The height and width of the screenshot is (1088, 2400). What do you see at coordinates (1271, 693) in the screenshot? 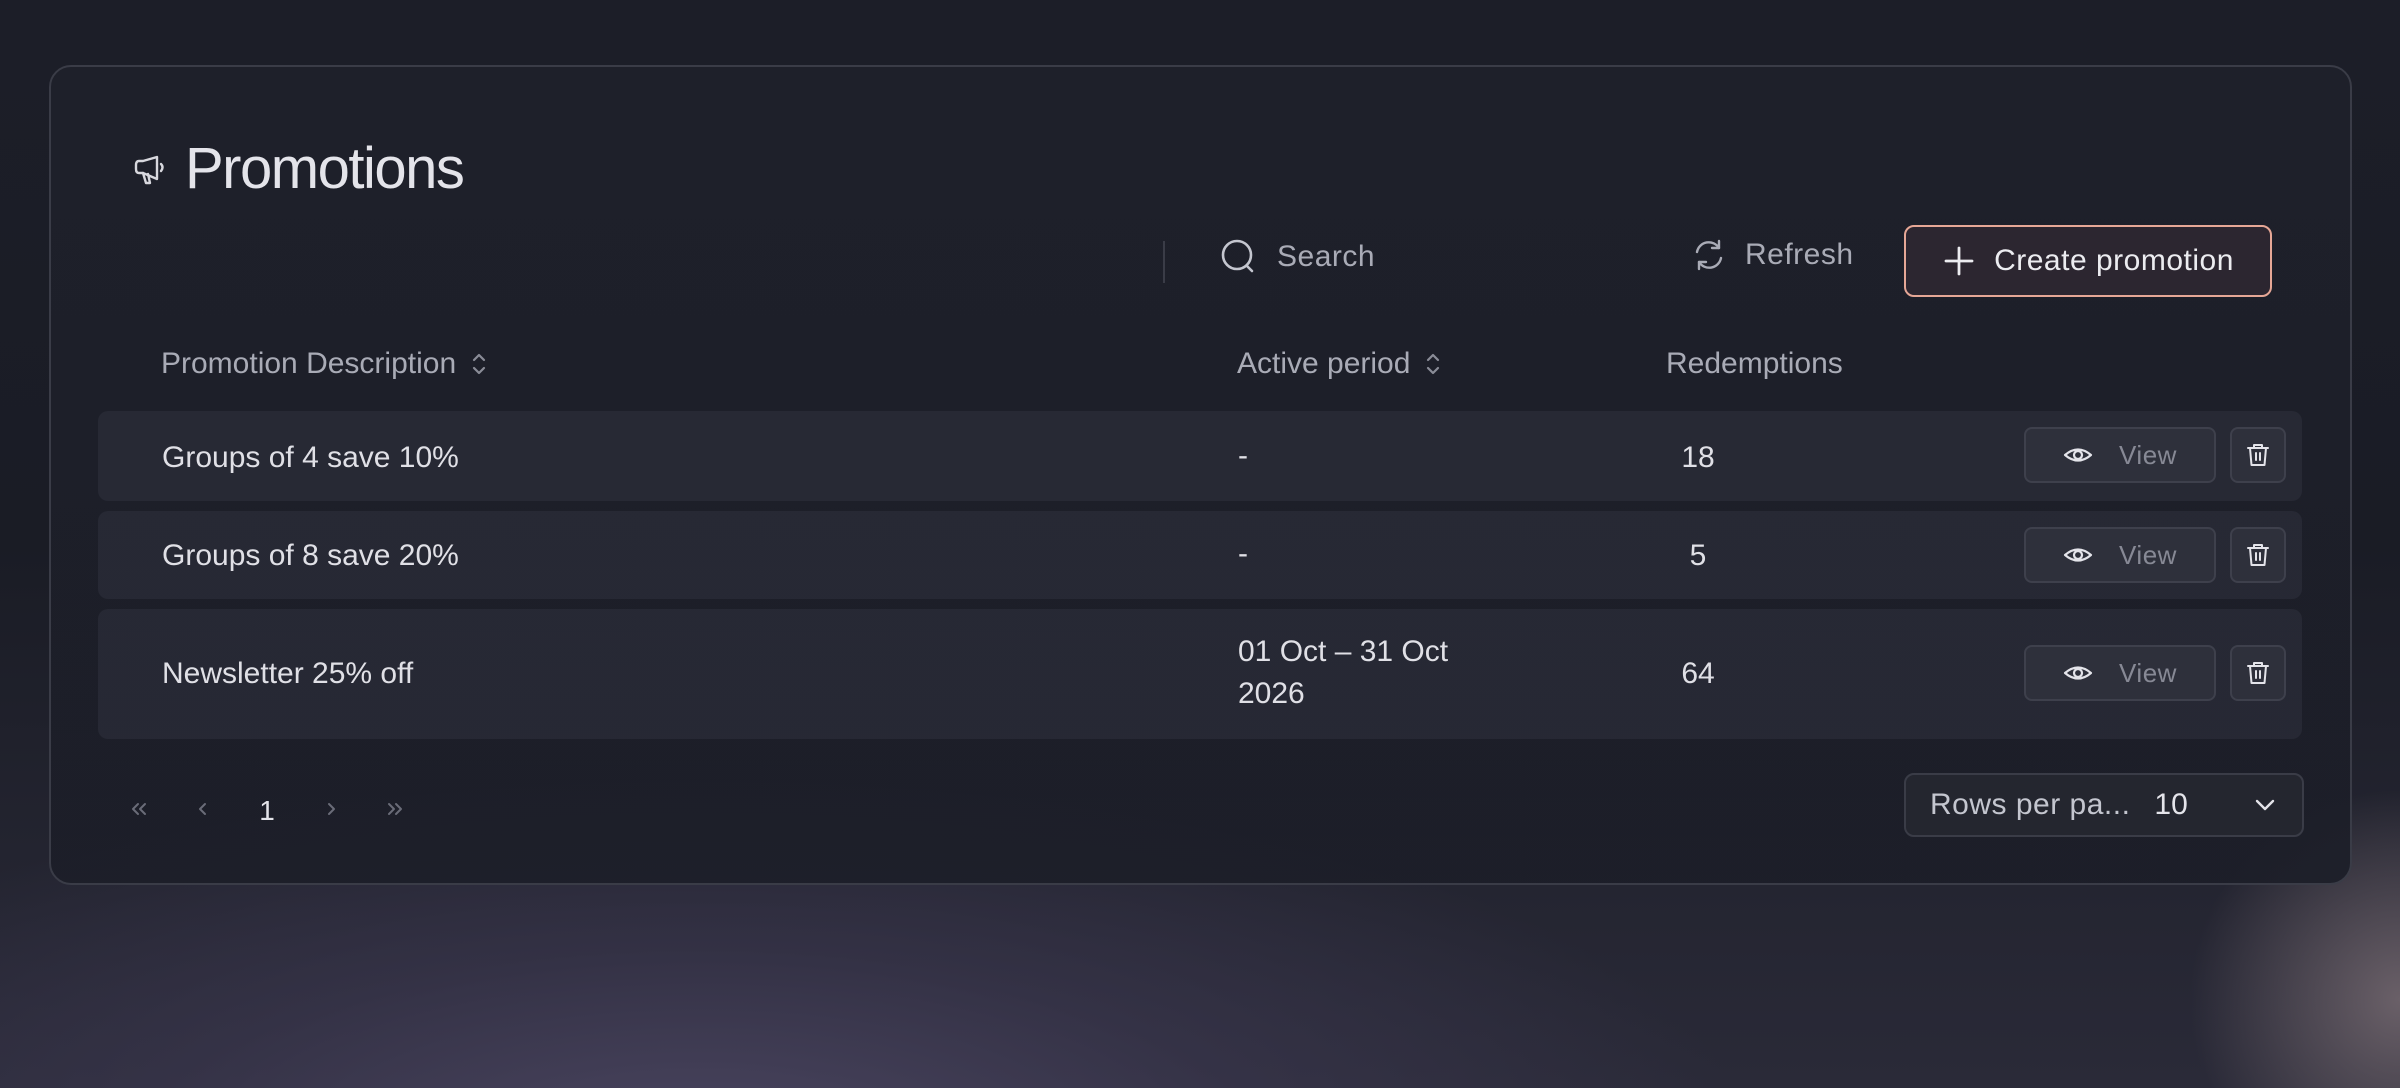
I see `active-period-line: 2026` at bounding box center [1271, 693].